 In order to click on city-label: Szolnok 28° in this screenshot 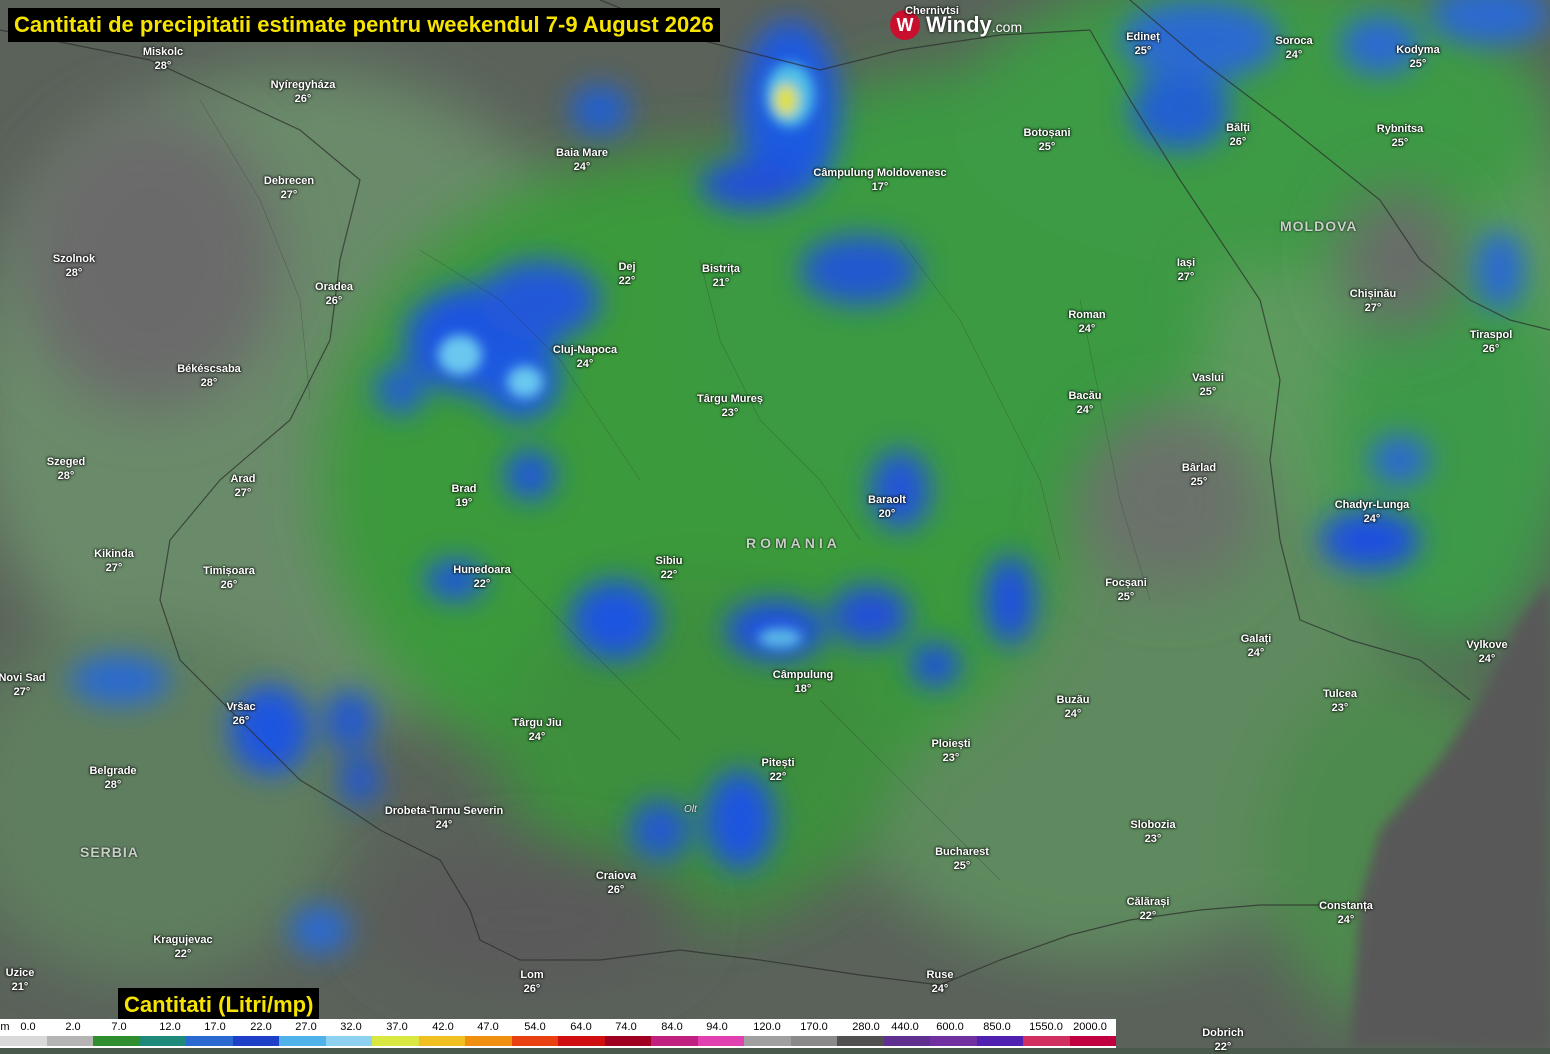, I will do `click(74, 266)`.